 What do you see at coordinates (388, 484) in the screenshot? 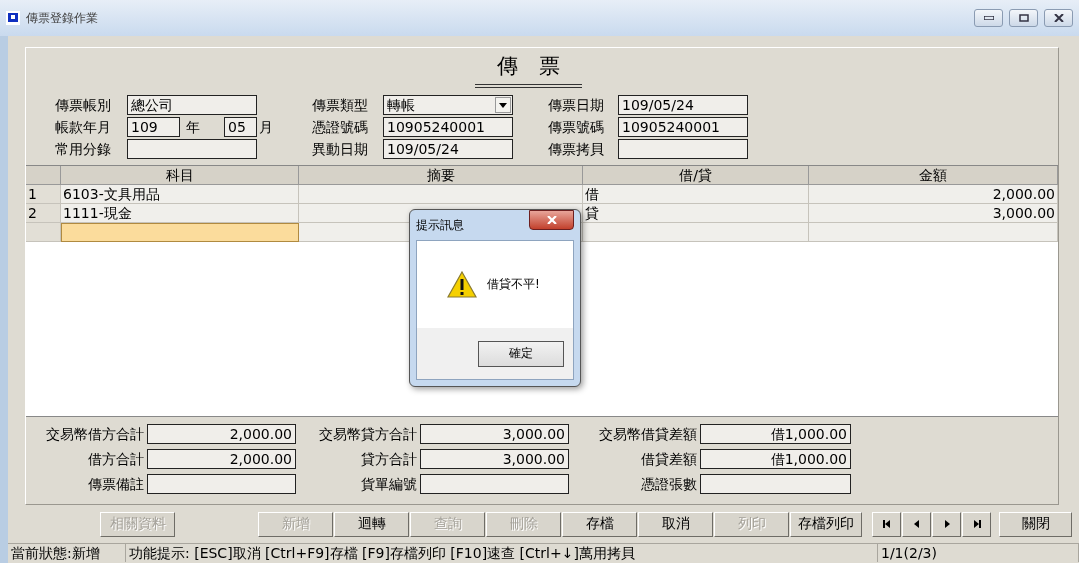
I see `total-label: 貨單編號` at bounding box center [388, 484].